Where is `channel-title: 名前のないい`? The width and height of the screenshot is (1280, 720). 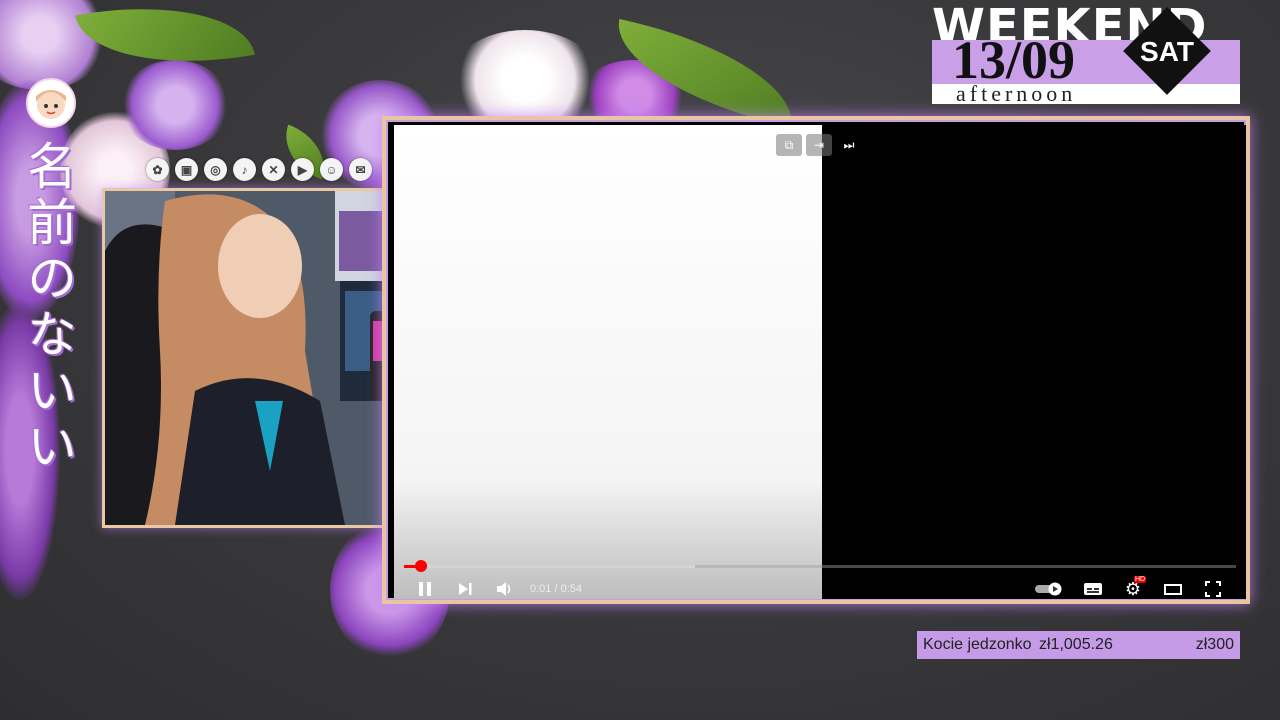 channel-title: 名前のないい is located at coordinates (48, 308).